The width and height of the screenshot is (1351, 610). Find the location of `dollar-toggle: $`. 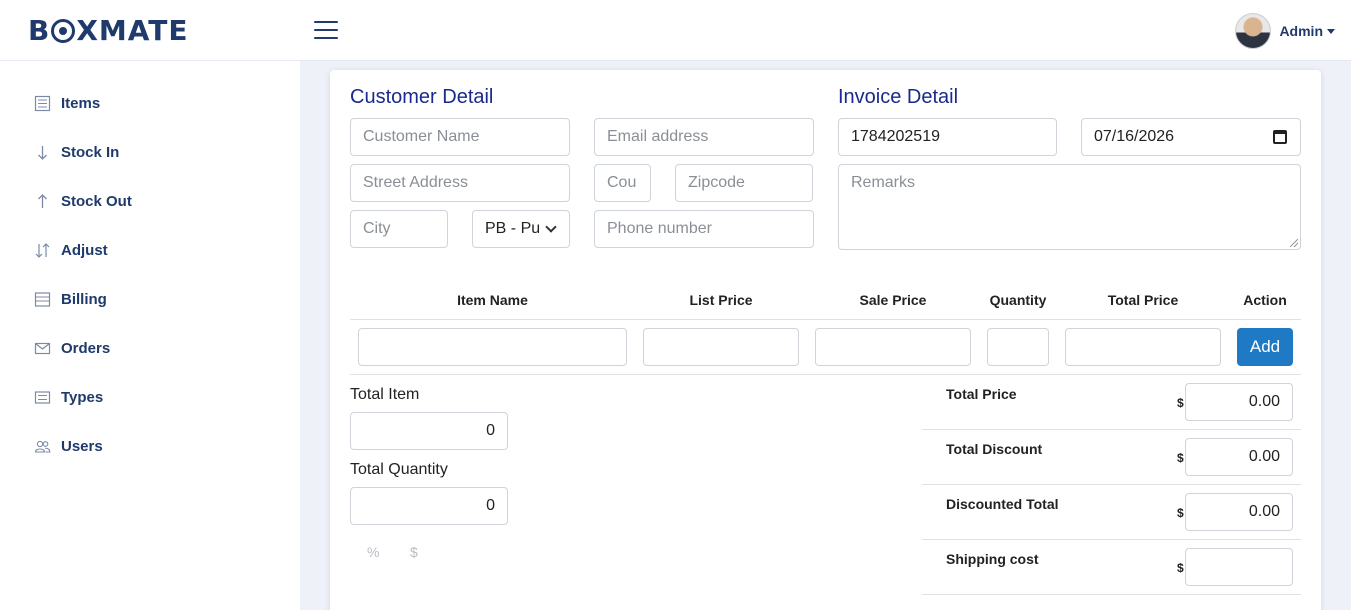

dollar-toggle: $ is located at coordinates (414, 552).